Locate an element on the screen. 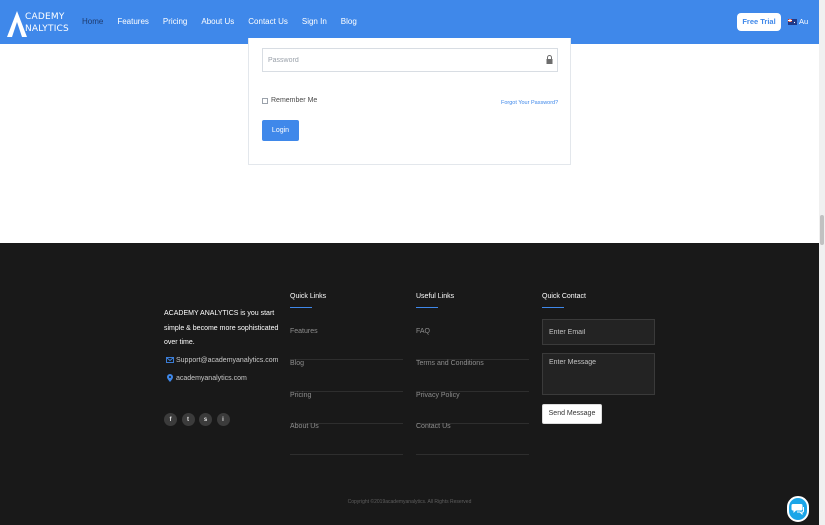  remember-me-label: Remember Me is located at coordinates (294, 100).